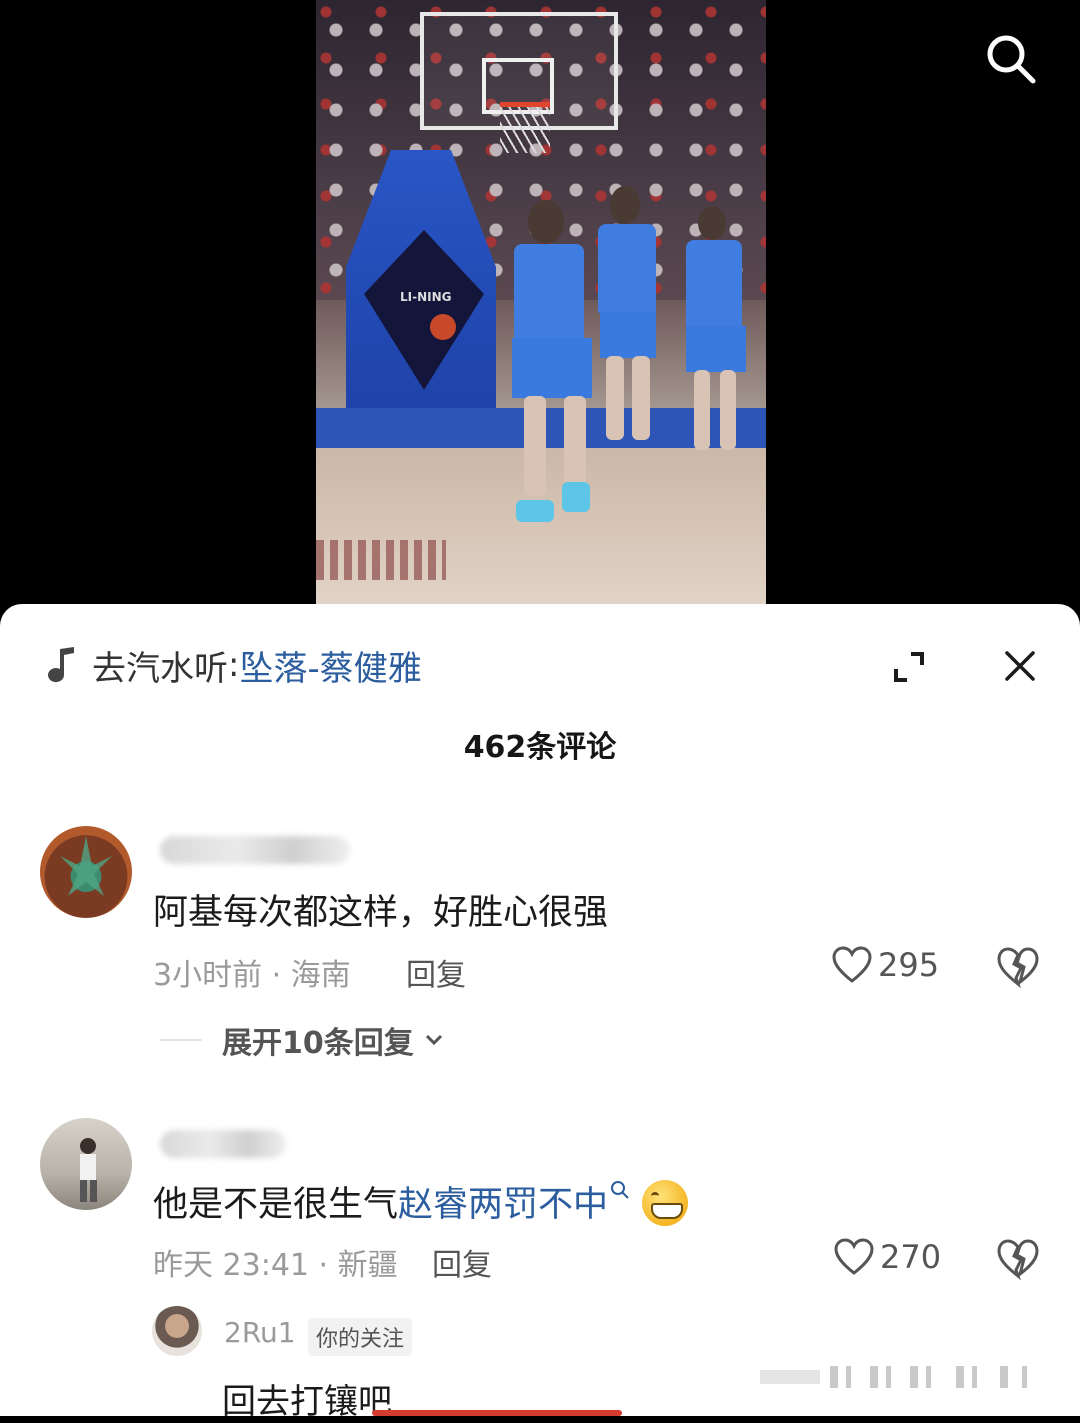 The width and height of the screenshot is (1080, 1423). I want to click on watermark-icon, so click(893, 1377).